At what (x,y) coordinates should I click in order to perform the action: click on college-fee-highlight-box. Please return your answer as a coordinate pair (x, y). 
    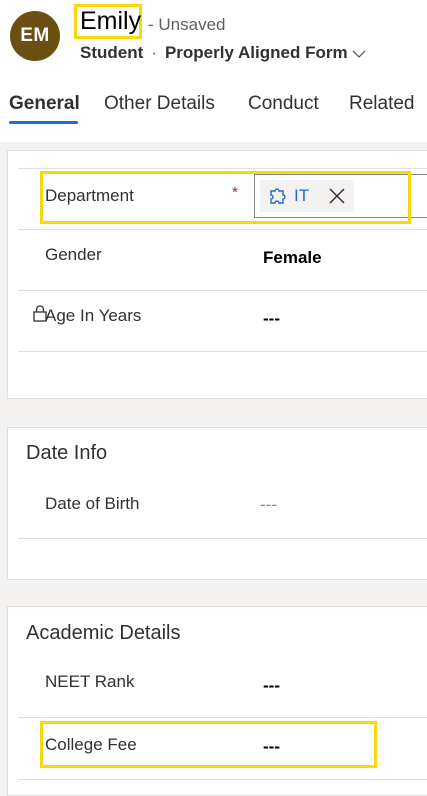
    Looking at the image, I should click on (208, 744).